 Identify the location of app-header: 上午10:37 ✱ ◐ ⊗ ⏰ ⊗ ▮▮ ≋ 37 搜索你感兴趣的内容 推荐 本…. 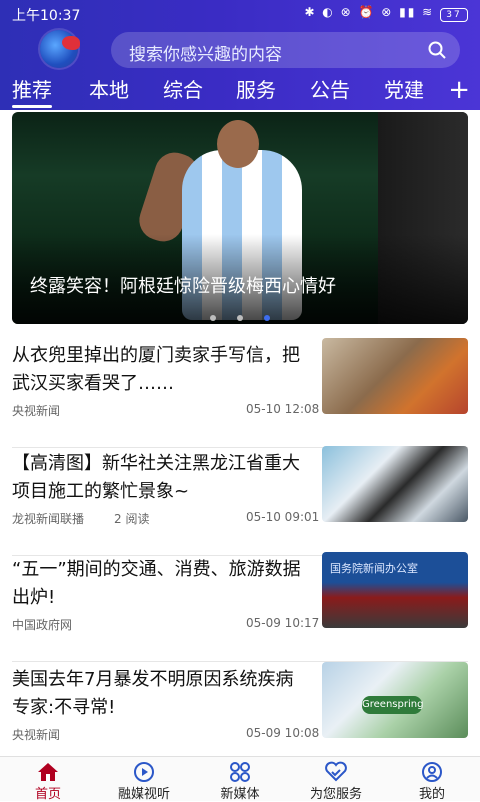
(240, 55).